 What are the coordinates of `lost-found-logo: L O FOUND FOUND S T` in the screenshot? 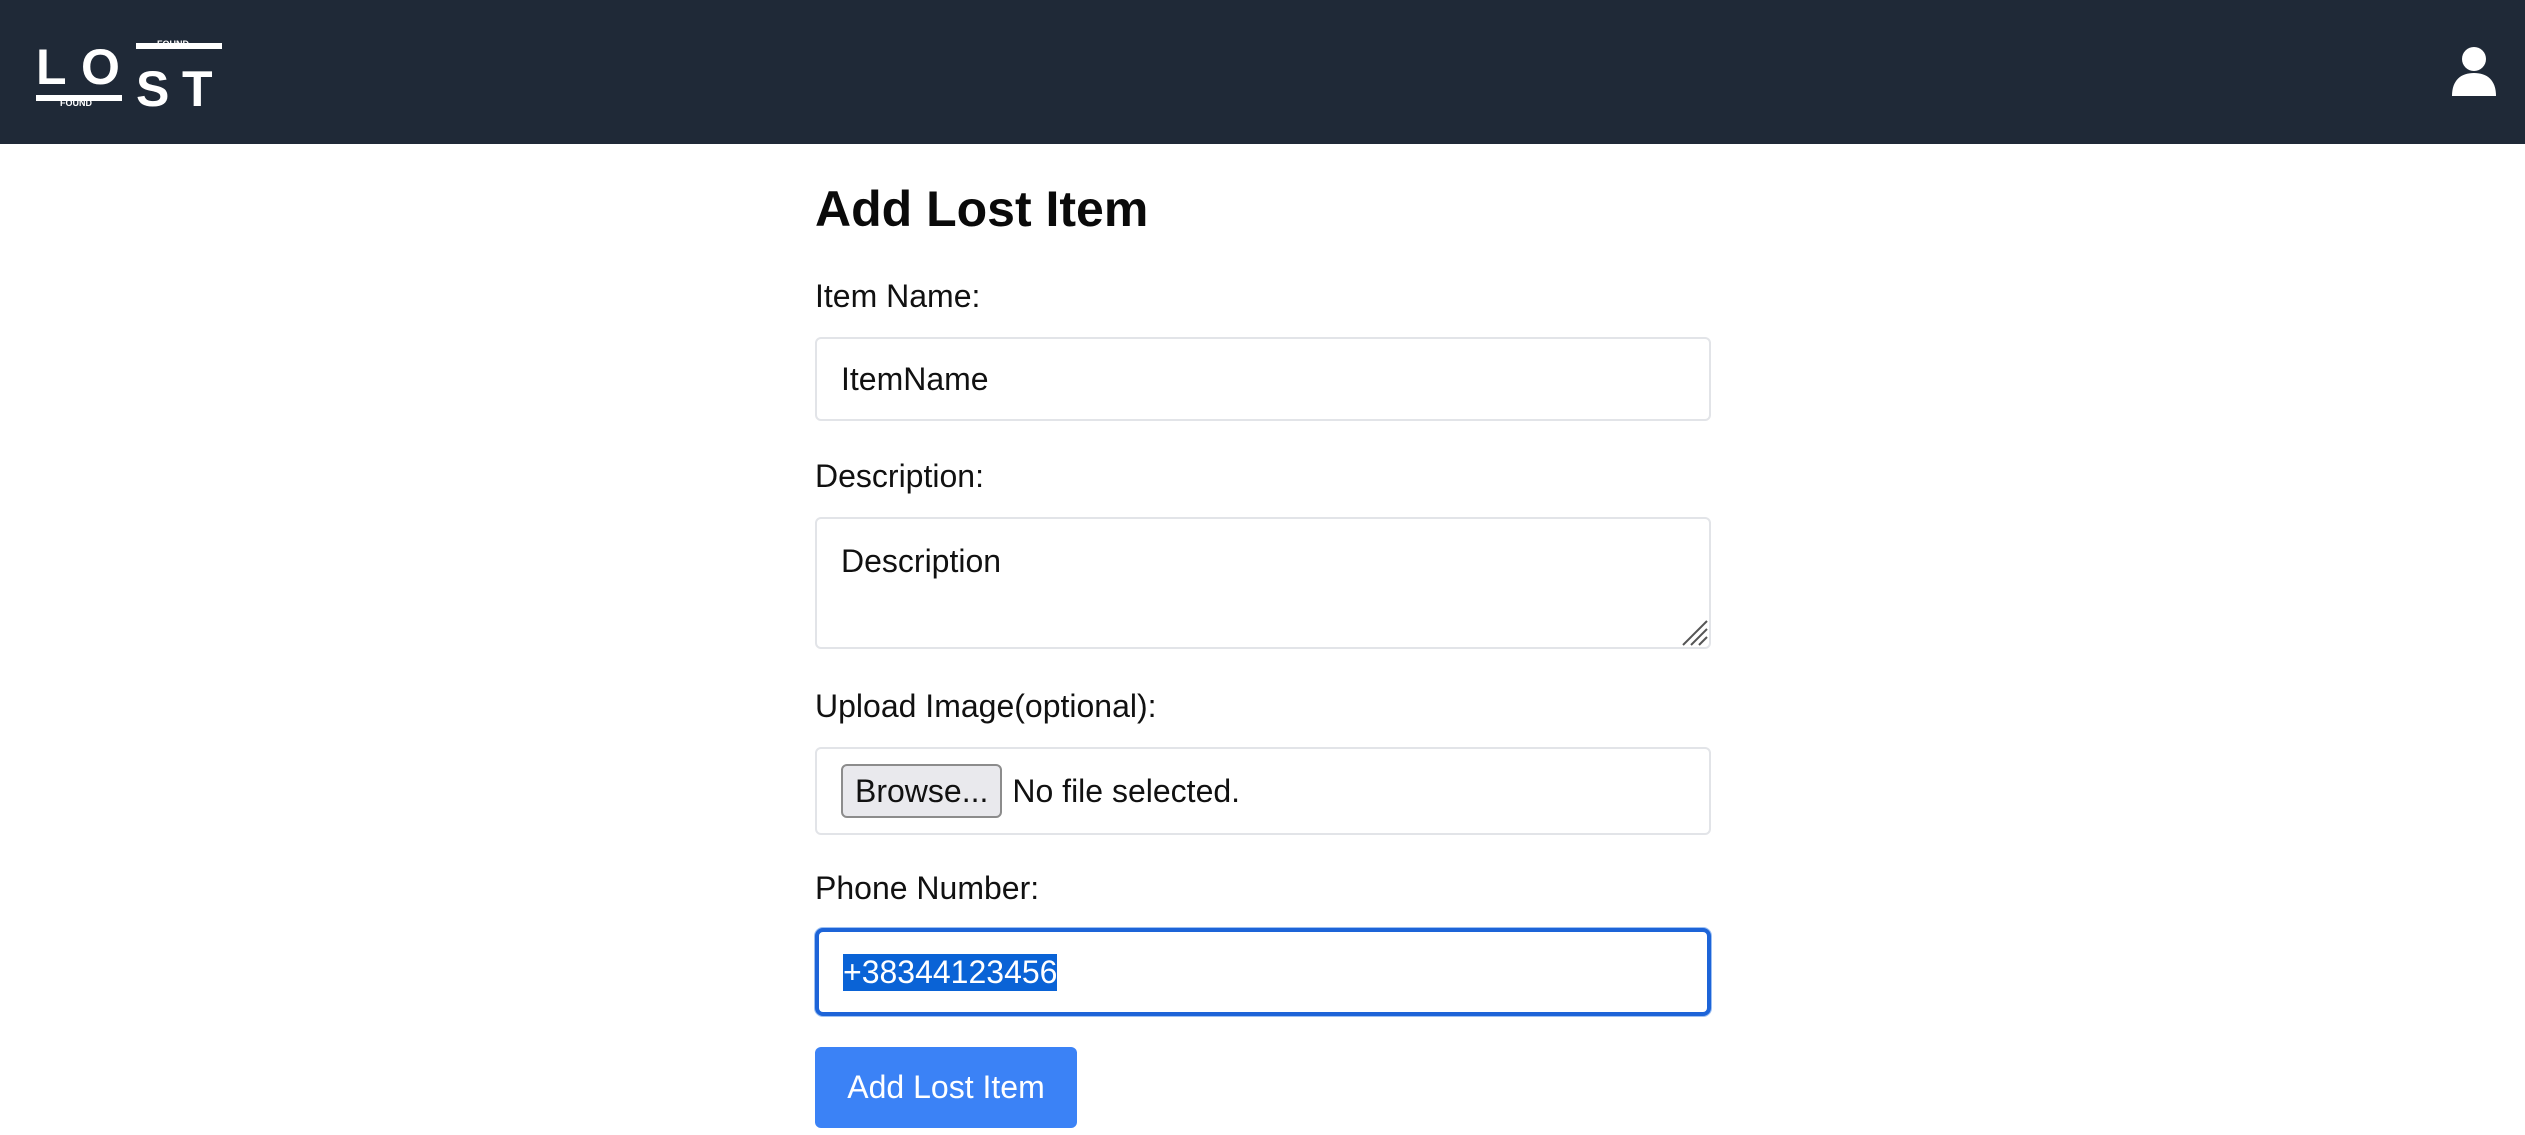 It's located at (129, 74).